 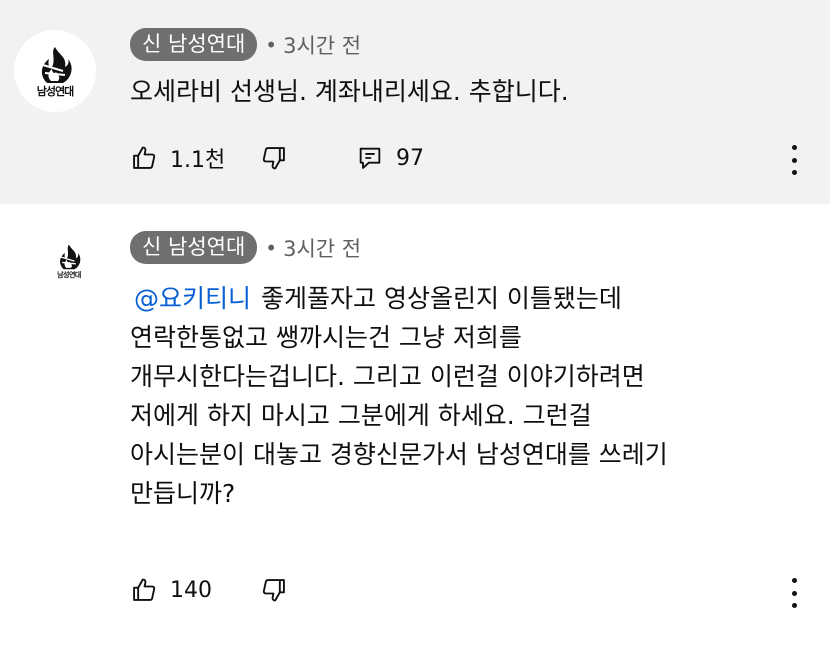 I want to click on reply-button: 97, so click(x=390, y=158).